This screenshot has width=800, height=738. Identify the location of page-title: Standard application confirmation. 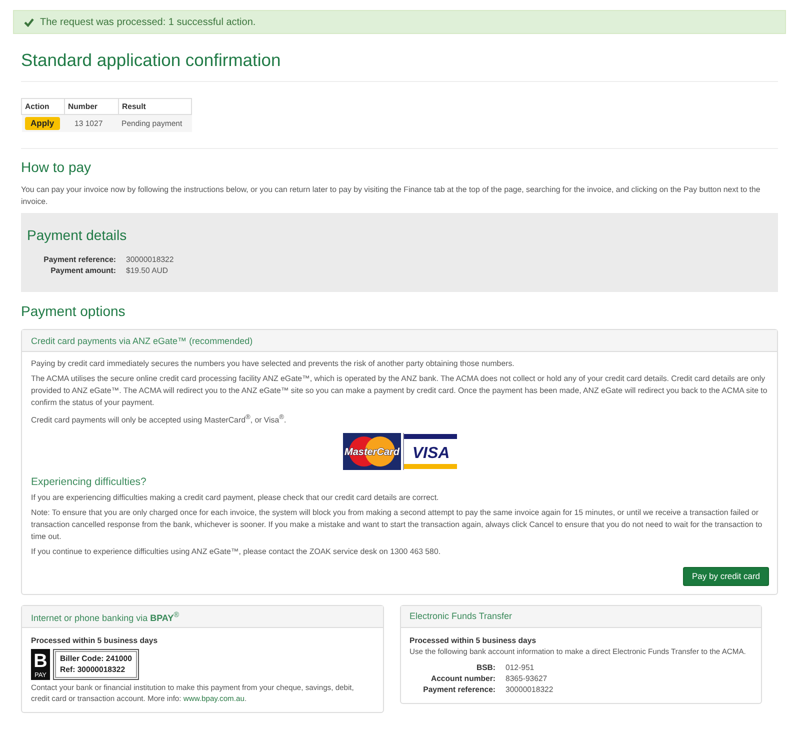
(151, 60).